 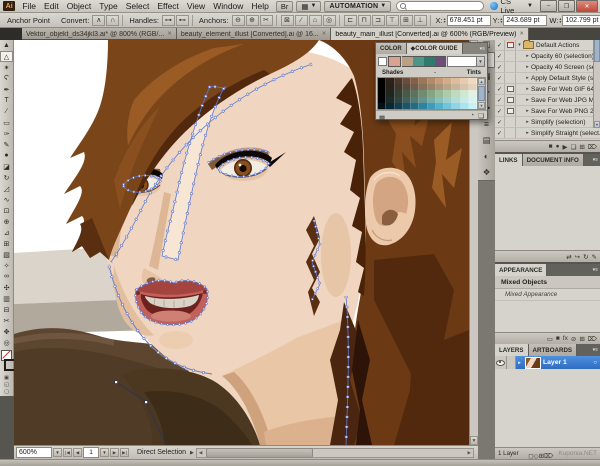 What do you see at coordinates (196, 6) in the screenshot?
I see `menu-view: View` at bounding box center [196, 6].